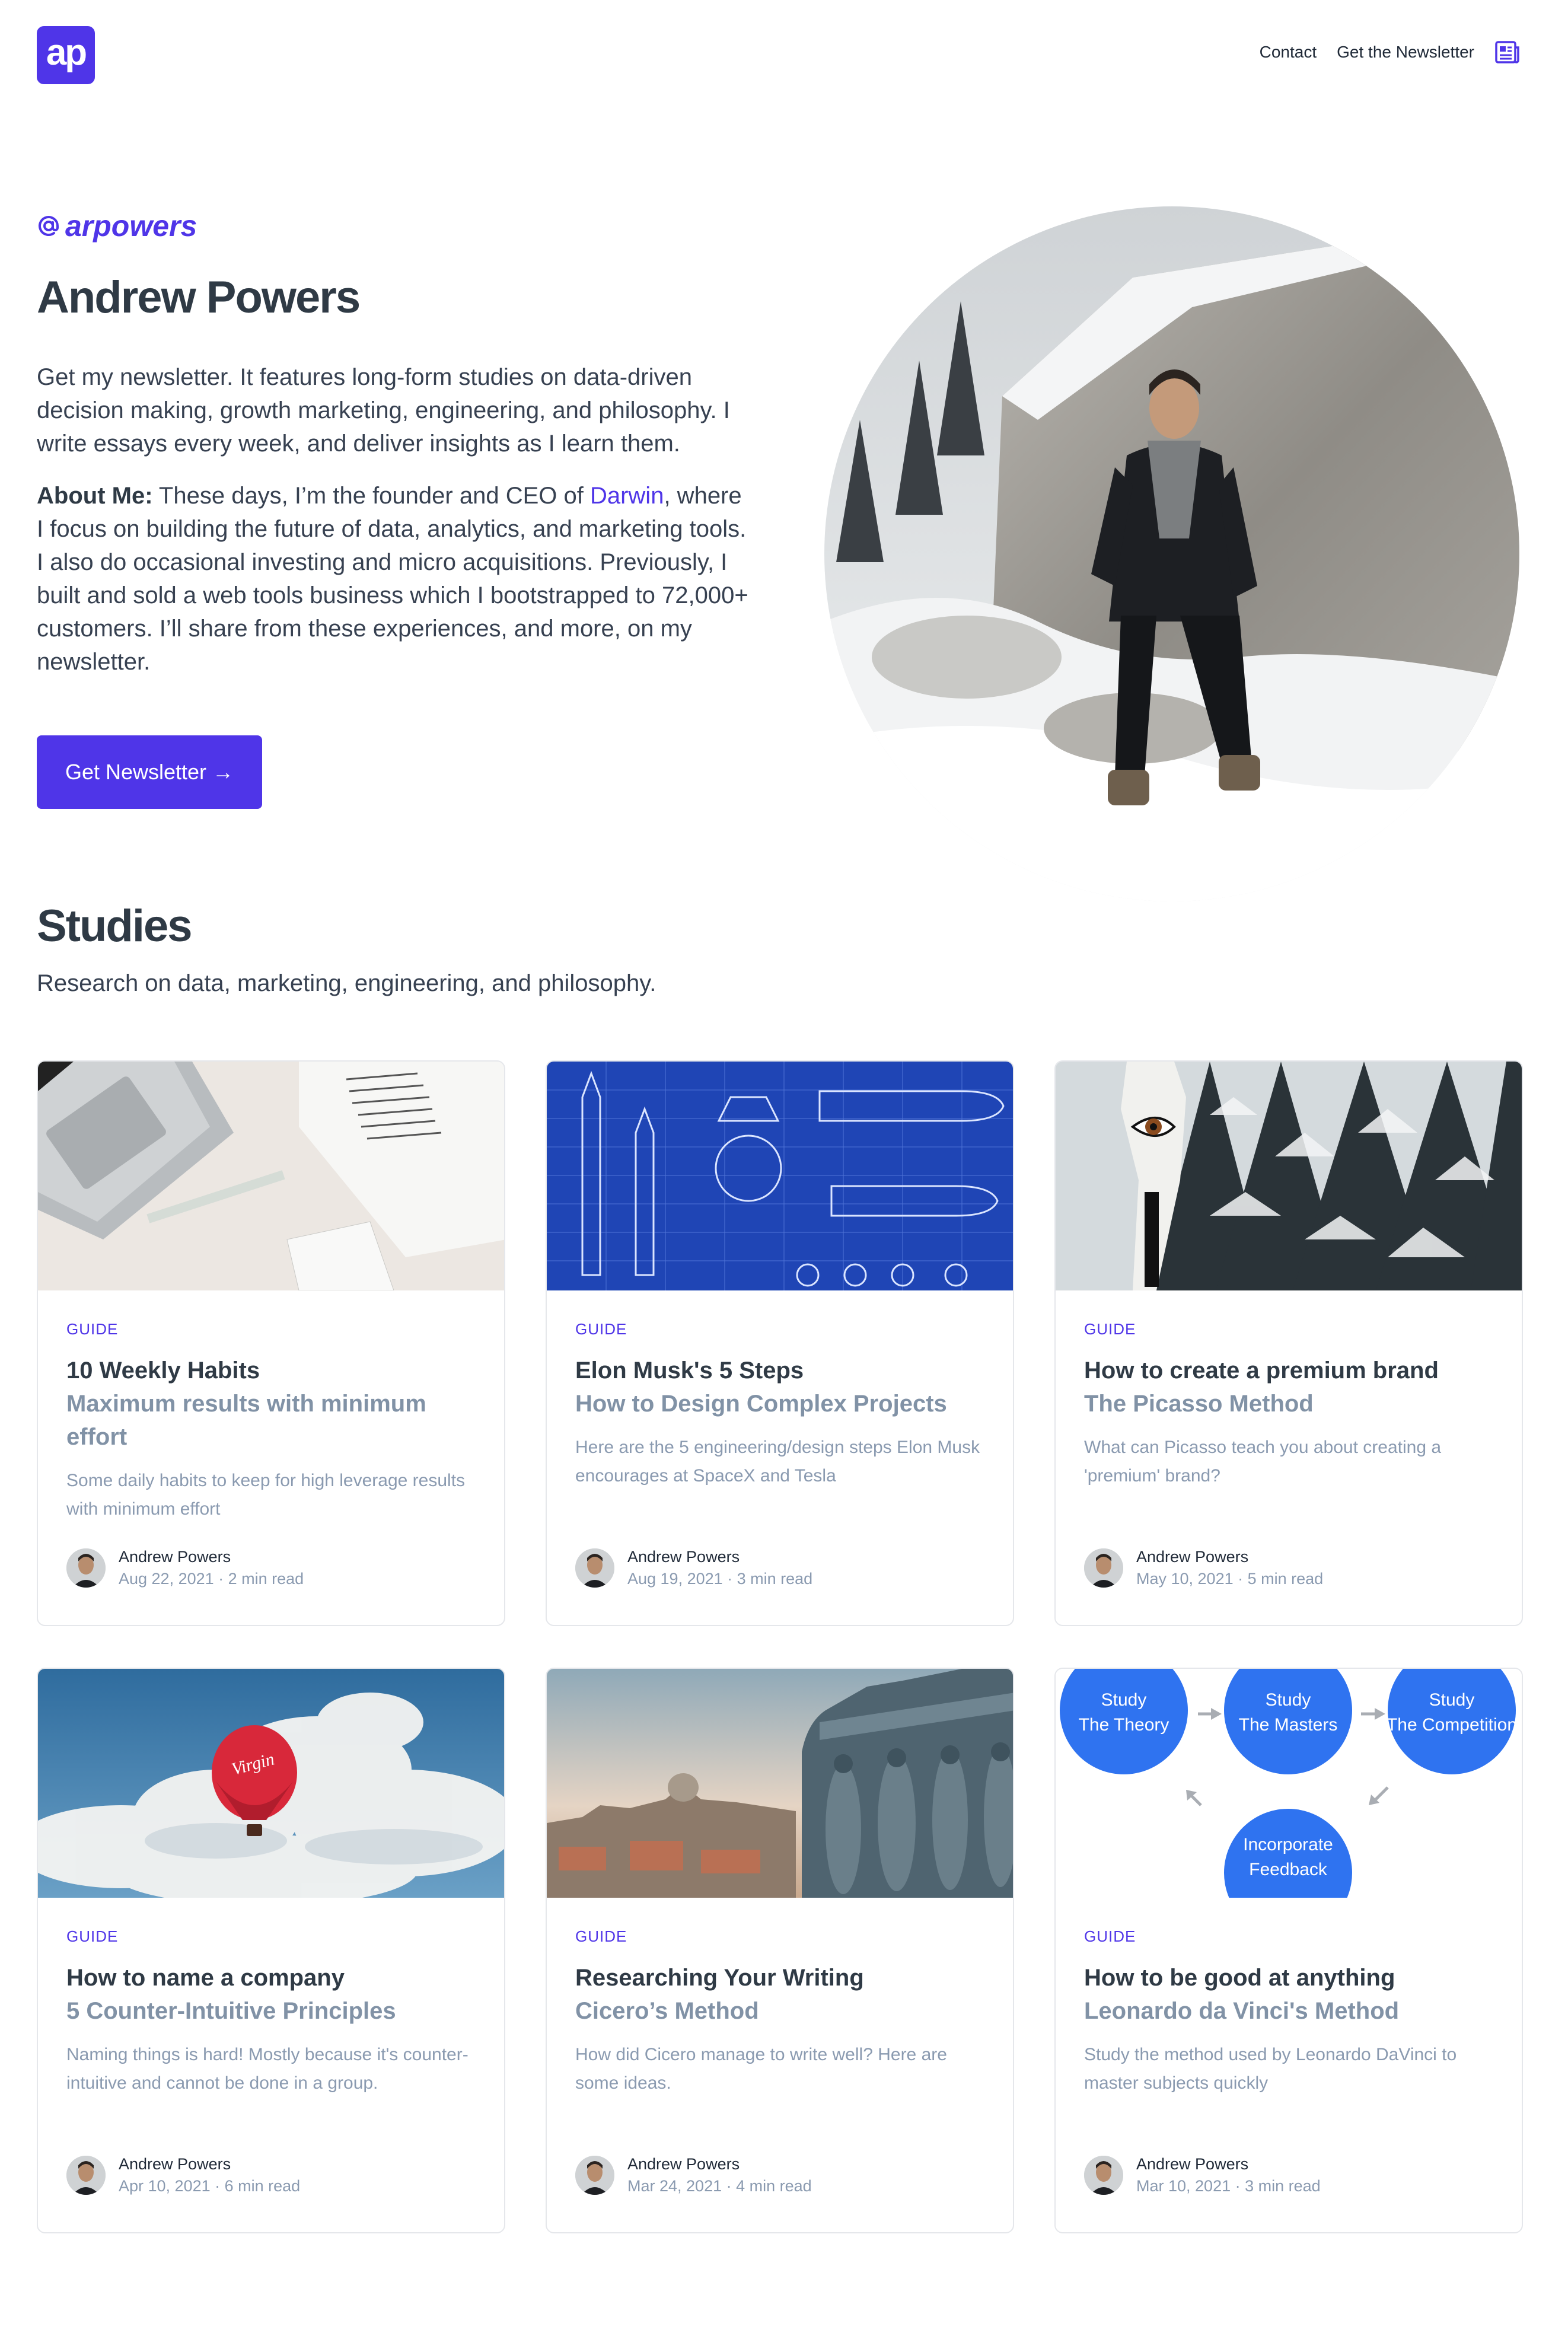 This screenshot has height=2352, width=1568. I want to click on card-author: Andrew Powers Apr 10, 2021 · 6 min read, so click(183, 2175).